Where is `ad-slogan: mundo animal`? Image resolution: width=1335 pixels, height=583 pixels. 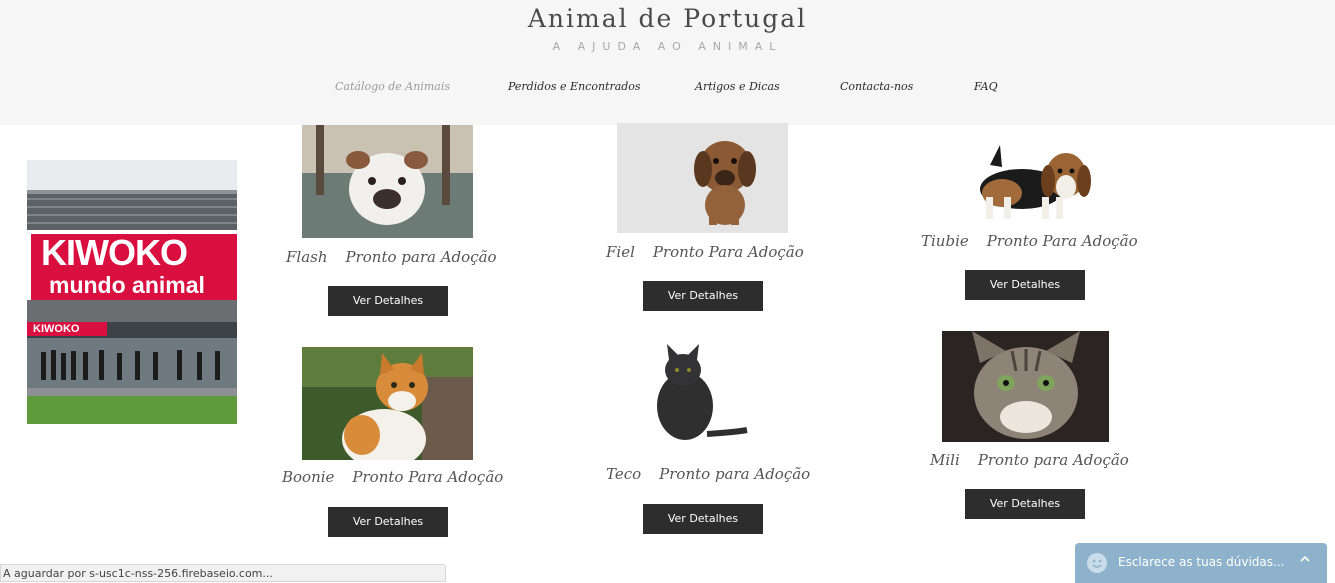
ad-slogan: mundo animal is located at coordinates (127, 285).